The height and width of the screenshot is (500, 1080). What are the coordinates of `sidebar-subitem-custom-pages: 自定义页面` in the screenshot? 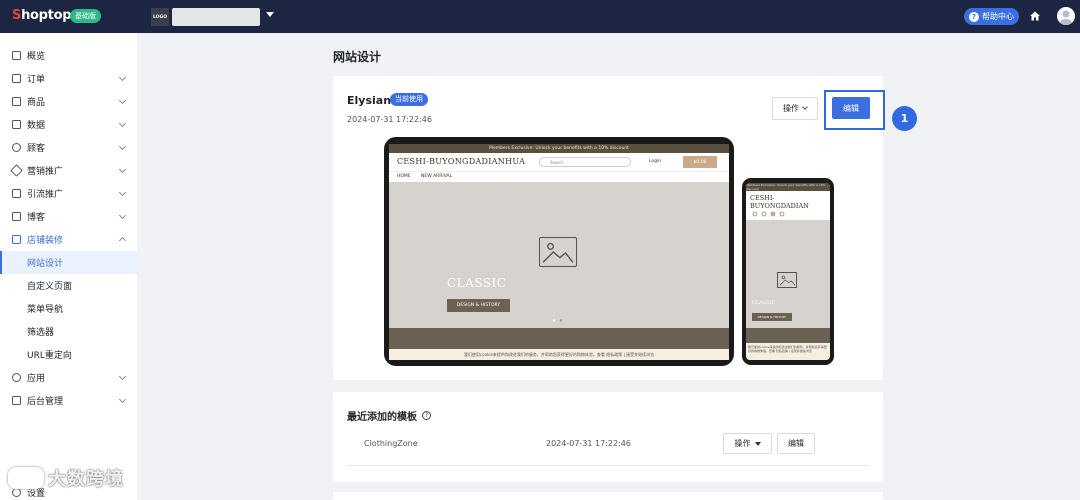 It's located at (68, 285).